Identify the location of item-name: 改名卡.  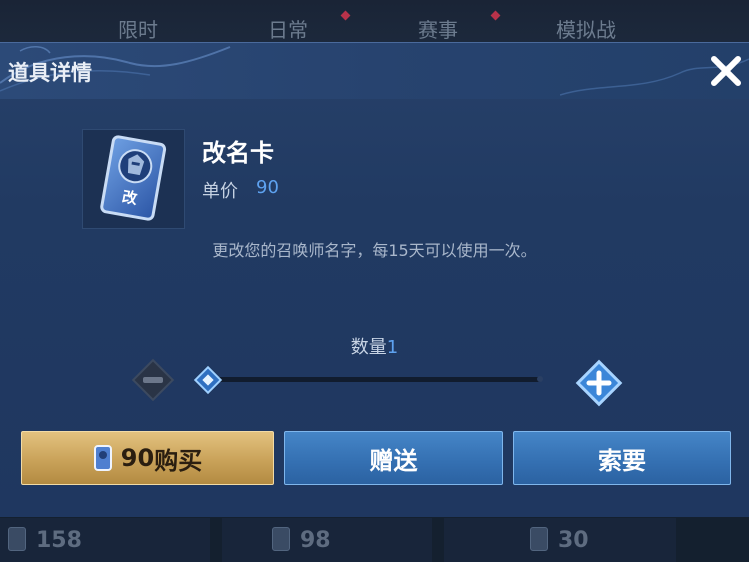
(238, 153).